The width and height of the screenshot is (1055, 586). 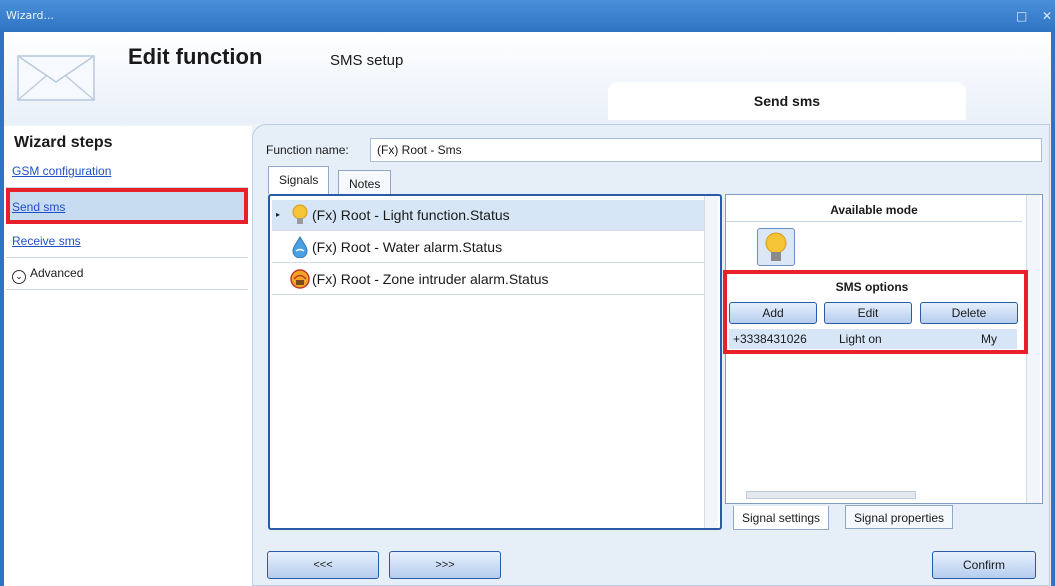 What do you see at coordinates (1033, 349) in the screenshot?
I see `settings-scrollbar` at bounding box center [1033, 349].